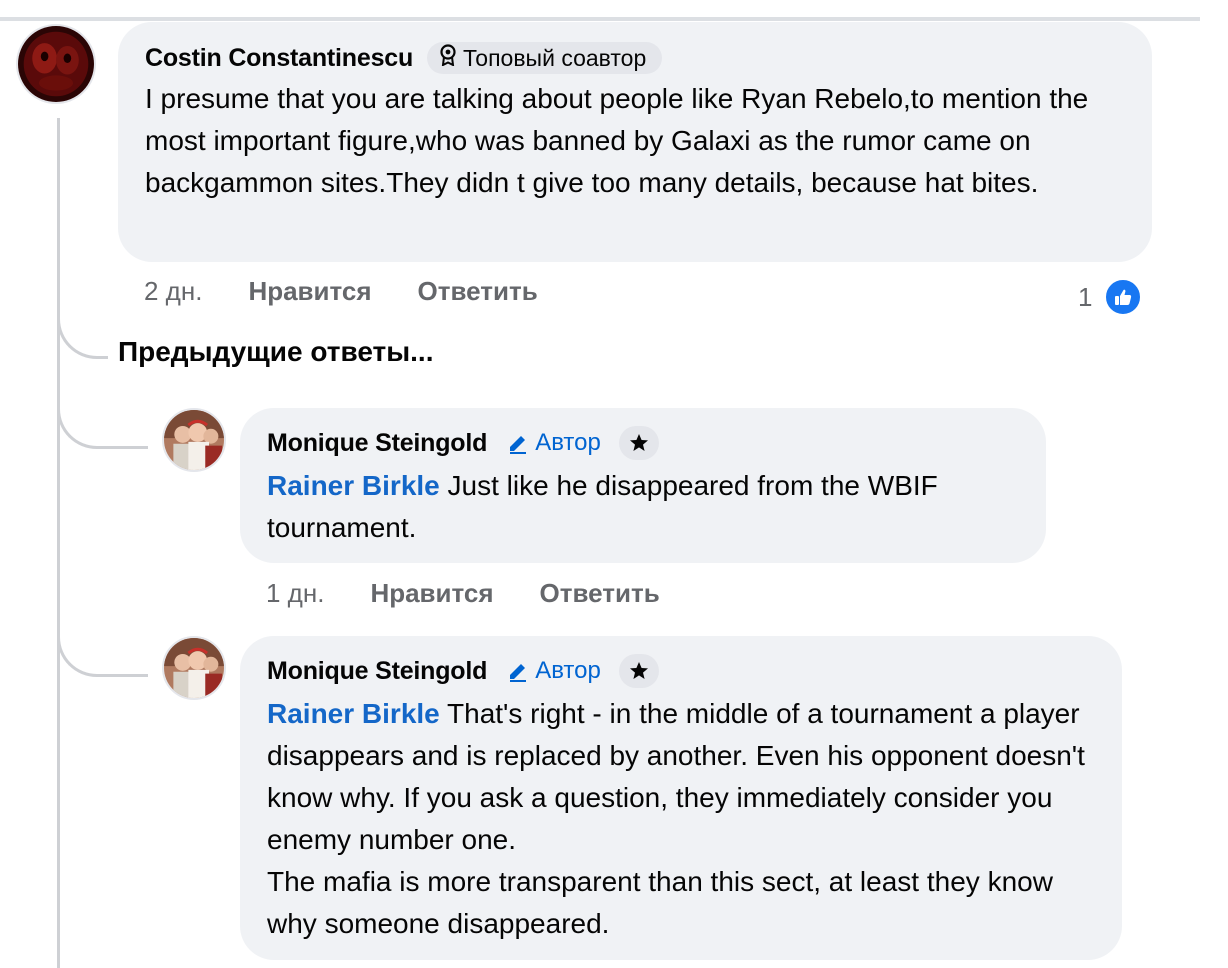  Describe the element at coordinates (58, 543) in the screenshot. I see `thread-line` at that location.